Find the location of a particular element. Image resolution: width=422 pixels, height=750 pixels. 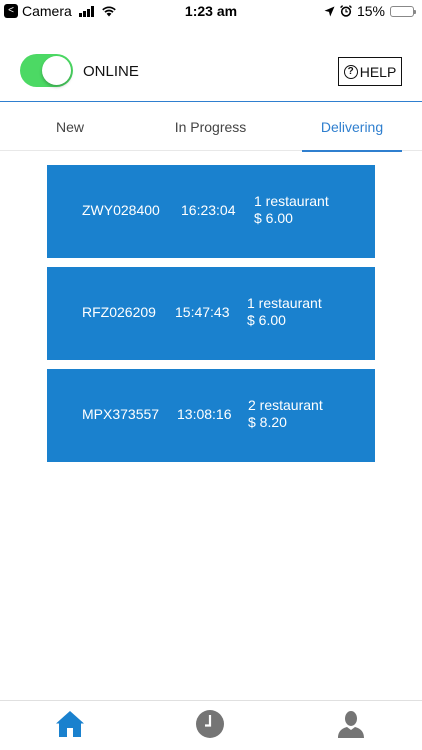

help-button: ? HELP is located at coordinates (370, 71).